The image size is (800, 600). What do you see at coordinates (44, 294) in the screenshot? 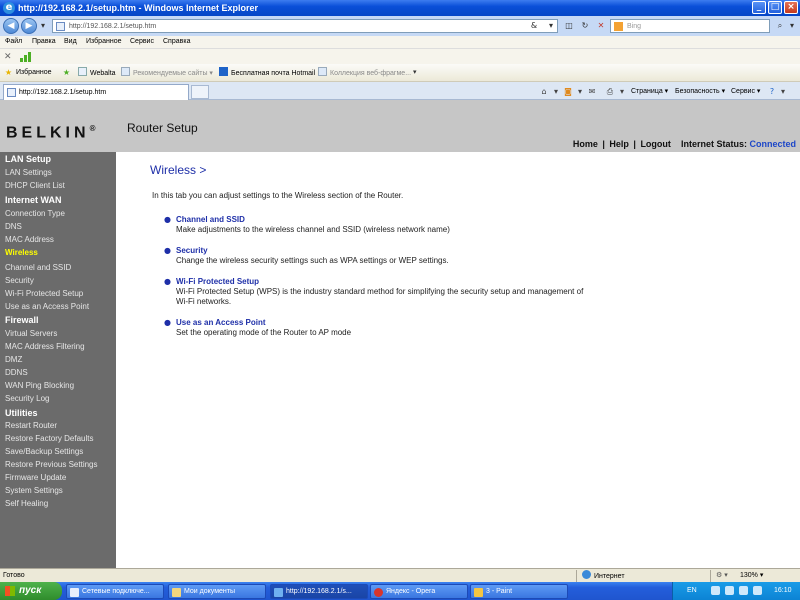
I see `sidebar-item-wifi-protected-setup: Wi-Fi Protected Setup` at bounding box center [44, 294].